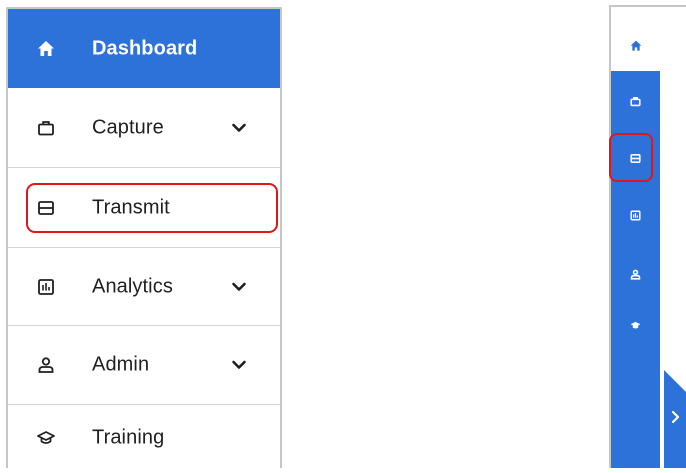  Describe the element at coordinates (675, 419) in the screenshot. I see `expand-sidebar-button` at that location.